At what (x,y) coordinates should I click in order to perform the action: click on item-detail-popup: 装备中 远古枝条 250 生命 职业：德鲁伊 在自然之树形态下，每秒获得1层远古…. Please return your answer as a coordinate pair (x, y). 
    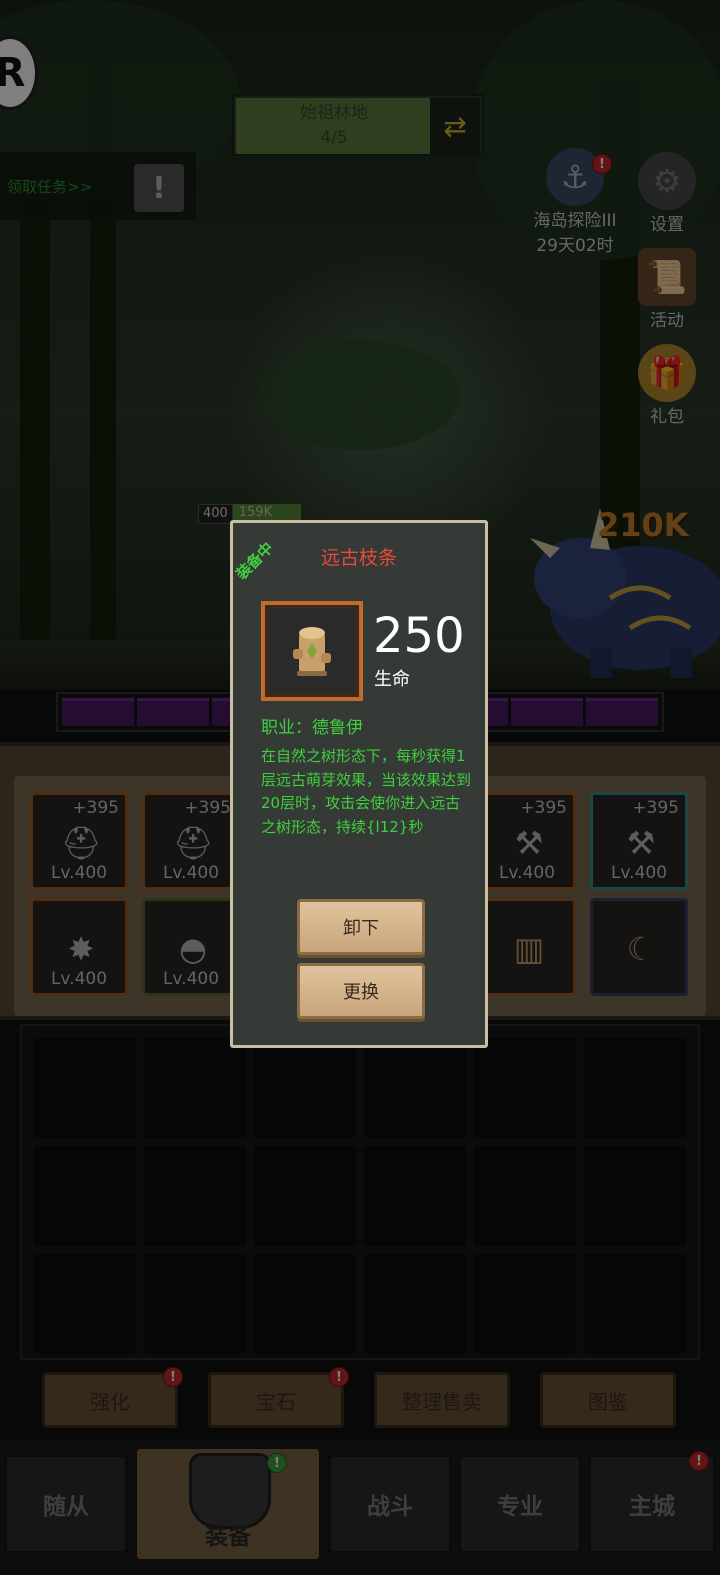
    Looking at the image, I should click on (359, 784).